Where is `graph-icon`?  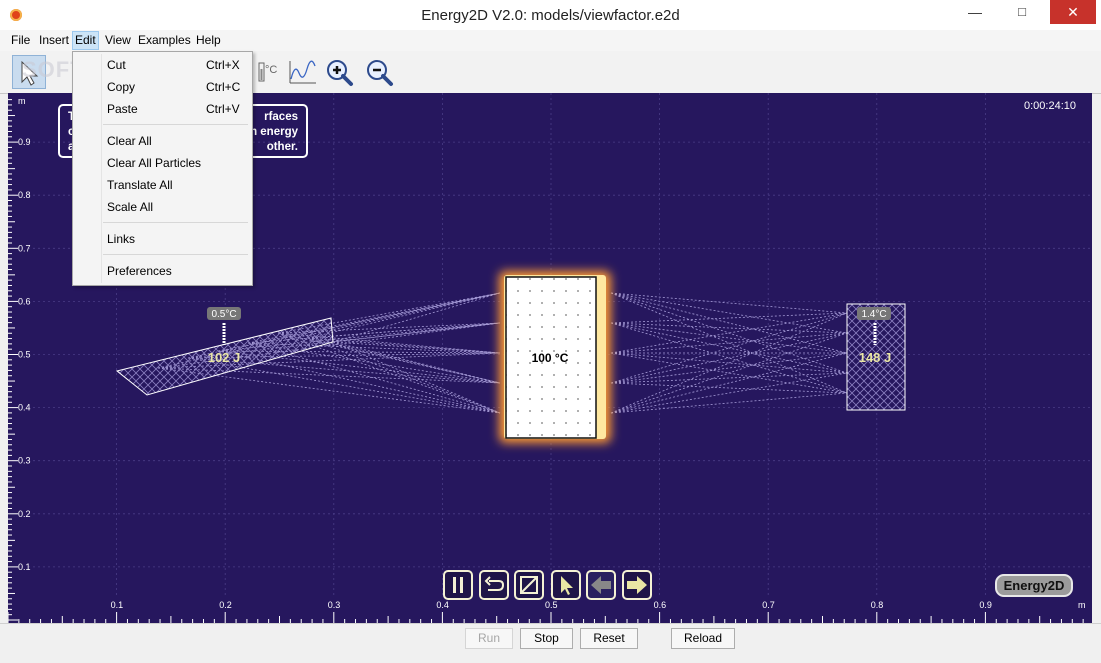
graph-icon is located at coordinates (301, 72).